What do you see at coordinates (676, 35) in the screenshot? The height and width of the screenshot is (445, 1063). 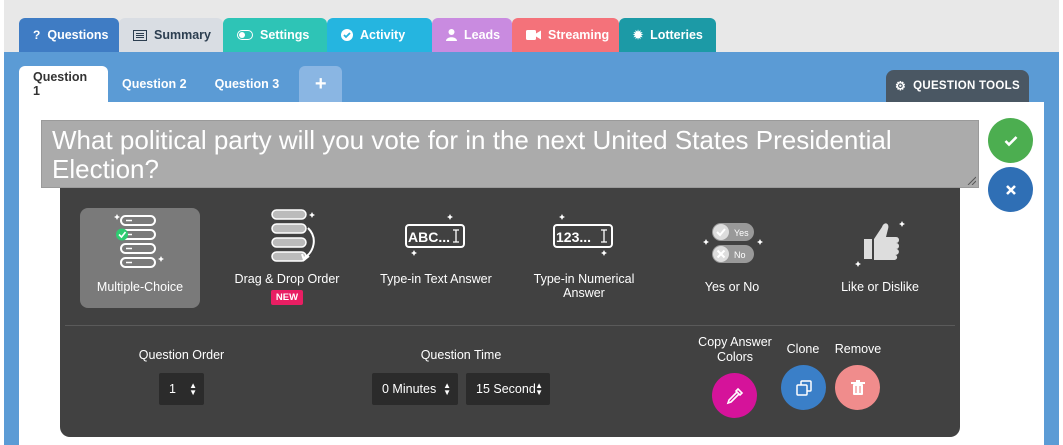 I see `tab-label: Lotteries` at bounding box center [676, 35].